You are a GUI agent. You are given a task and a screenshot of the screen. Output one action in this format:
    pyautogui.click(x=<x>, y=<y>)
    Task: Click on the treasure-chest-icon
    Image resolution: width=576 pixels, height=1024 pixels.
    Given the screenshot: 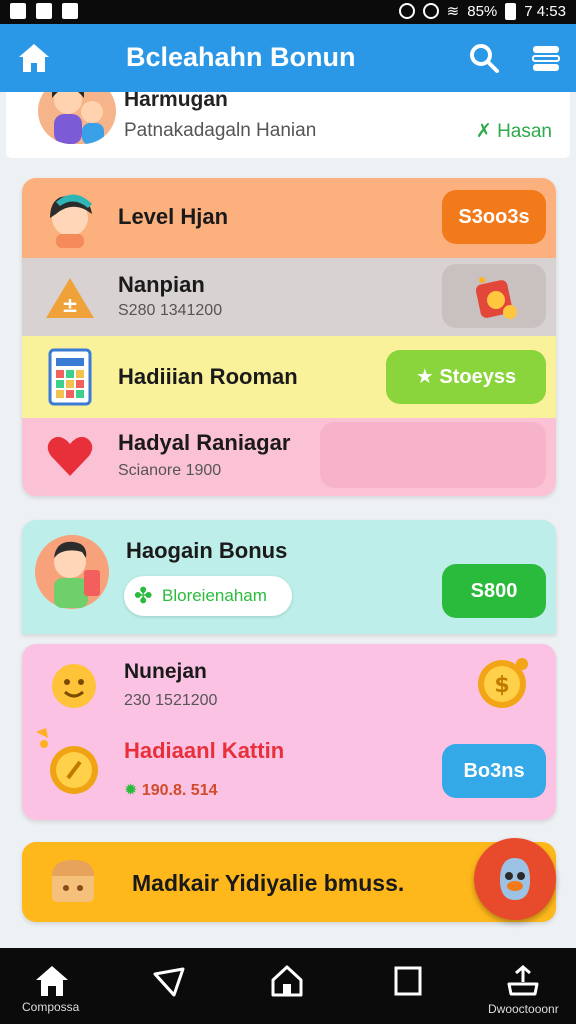 What is the action you would take?
    pyautogui.click(x=73, y=881)
    